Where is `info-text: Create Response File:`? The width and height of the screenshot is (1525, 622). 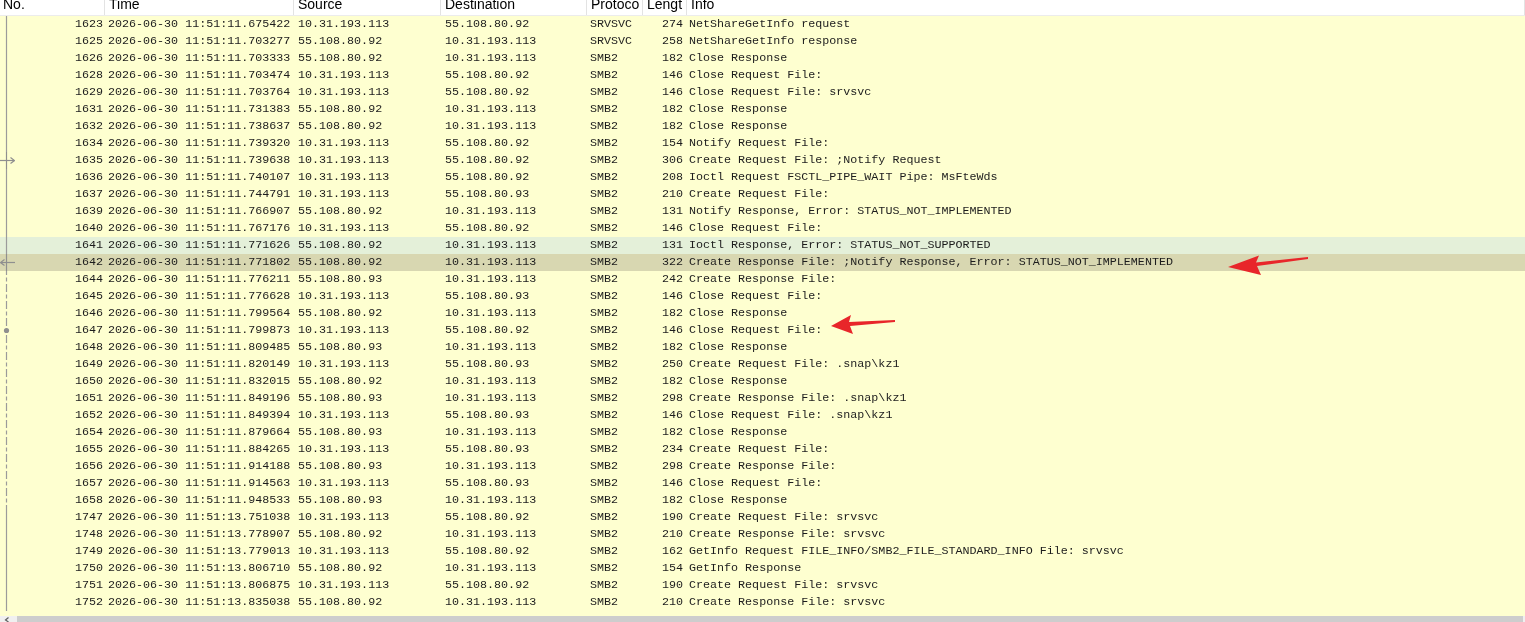 info-text: Create Response File: is located at coordinates (763, 466).